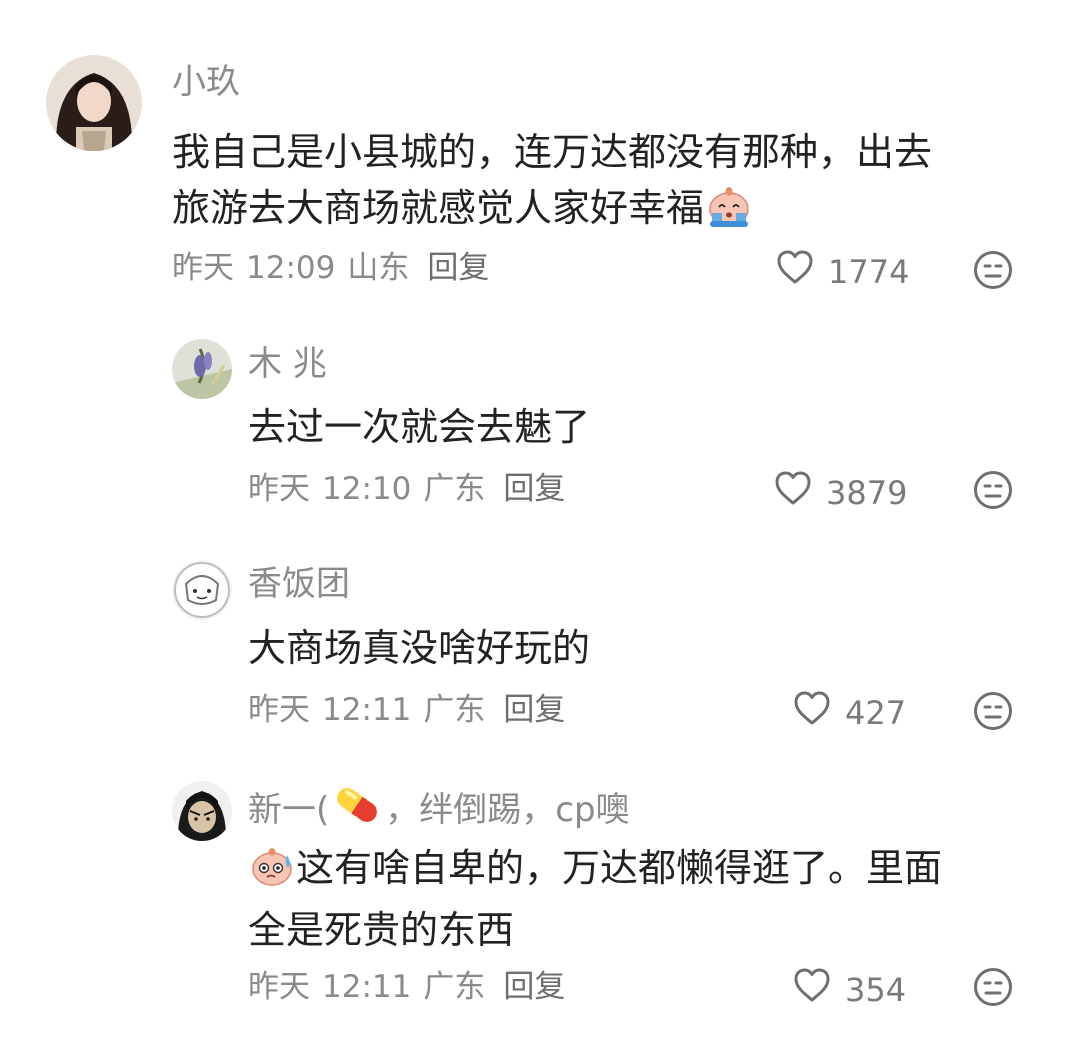 Image resolution: width=1078 pixels, height=1040 pixels. What do you see at coordinates (619, 868) in the screenshot?
I see `comment-text-line: 这有啥自卑的，万达都懒得逛了。里面` at bounding box center [619, 868].